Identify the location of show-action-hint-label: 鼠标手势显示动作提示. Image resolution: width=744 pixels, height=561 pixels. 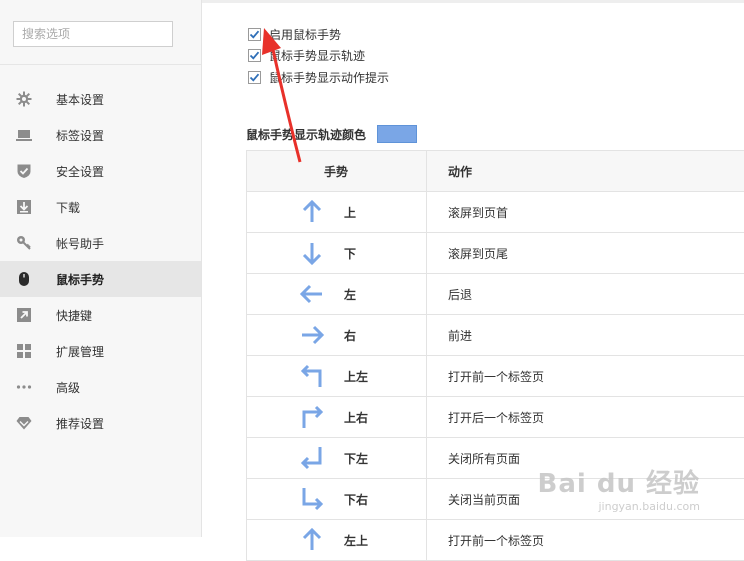
(329, 77).